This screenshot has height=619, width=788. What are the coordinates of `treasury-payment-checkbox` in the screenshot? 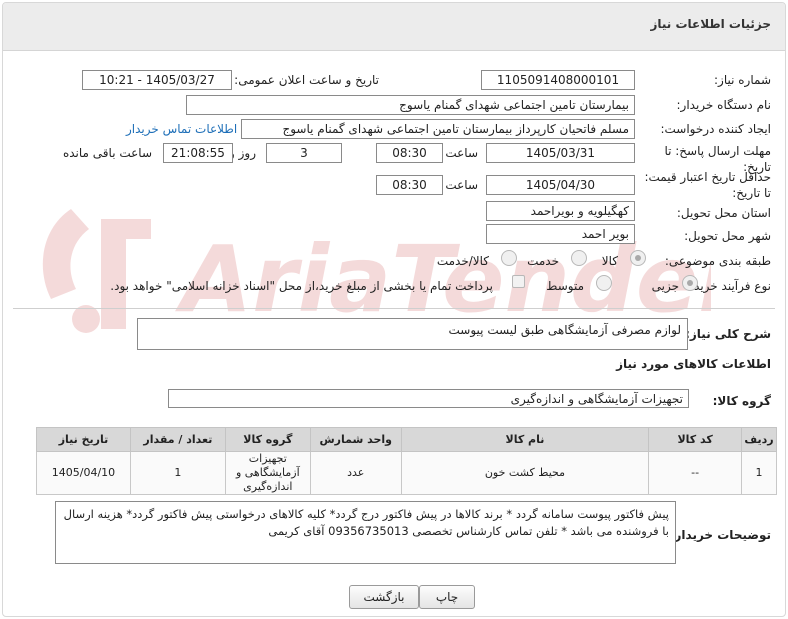 It's located at (518, 281).